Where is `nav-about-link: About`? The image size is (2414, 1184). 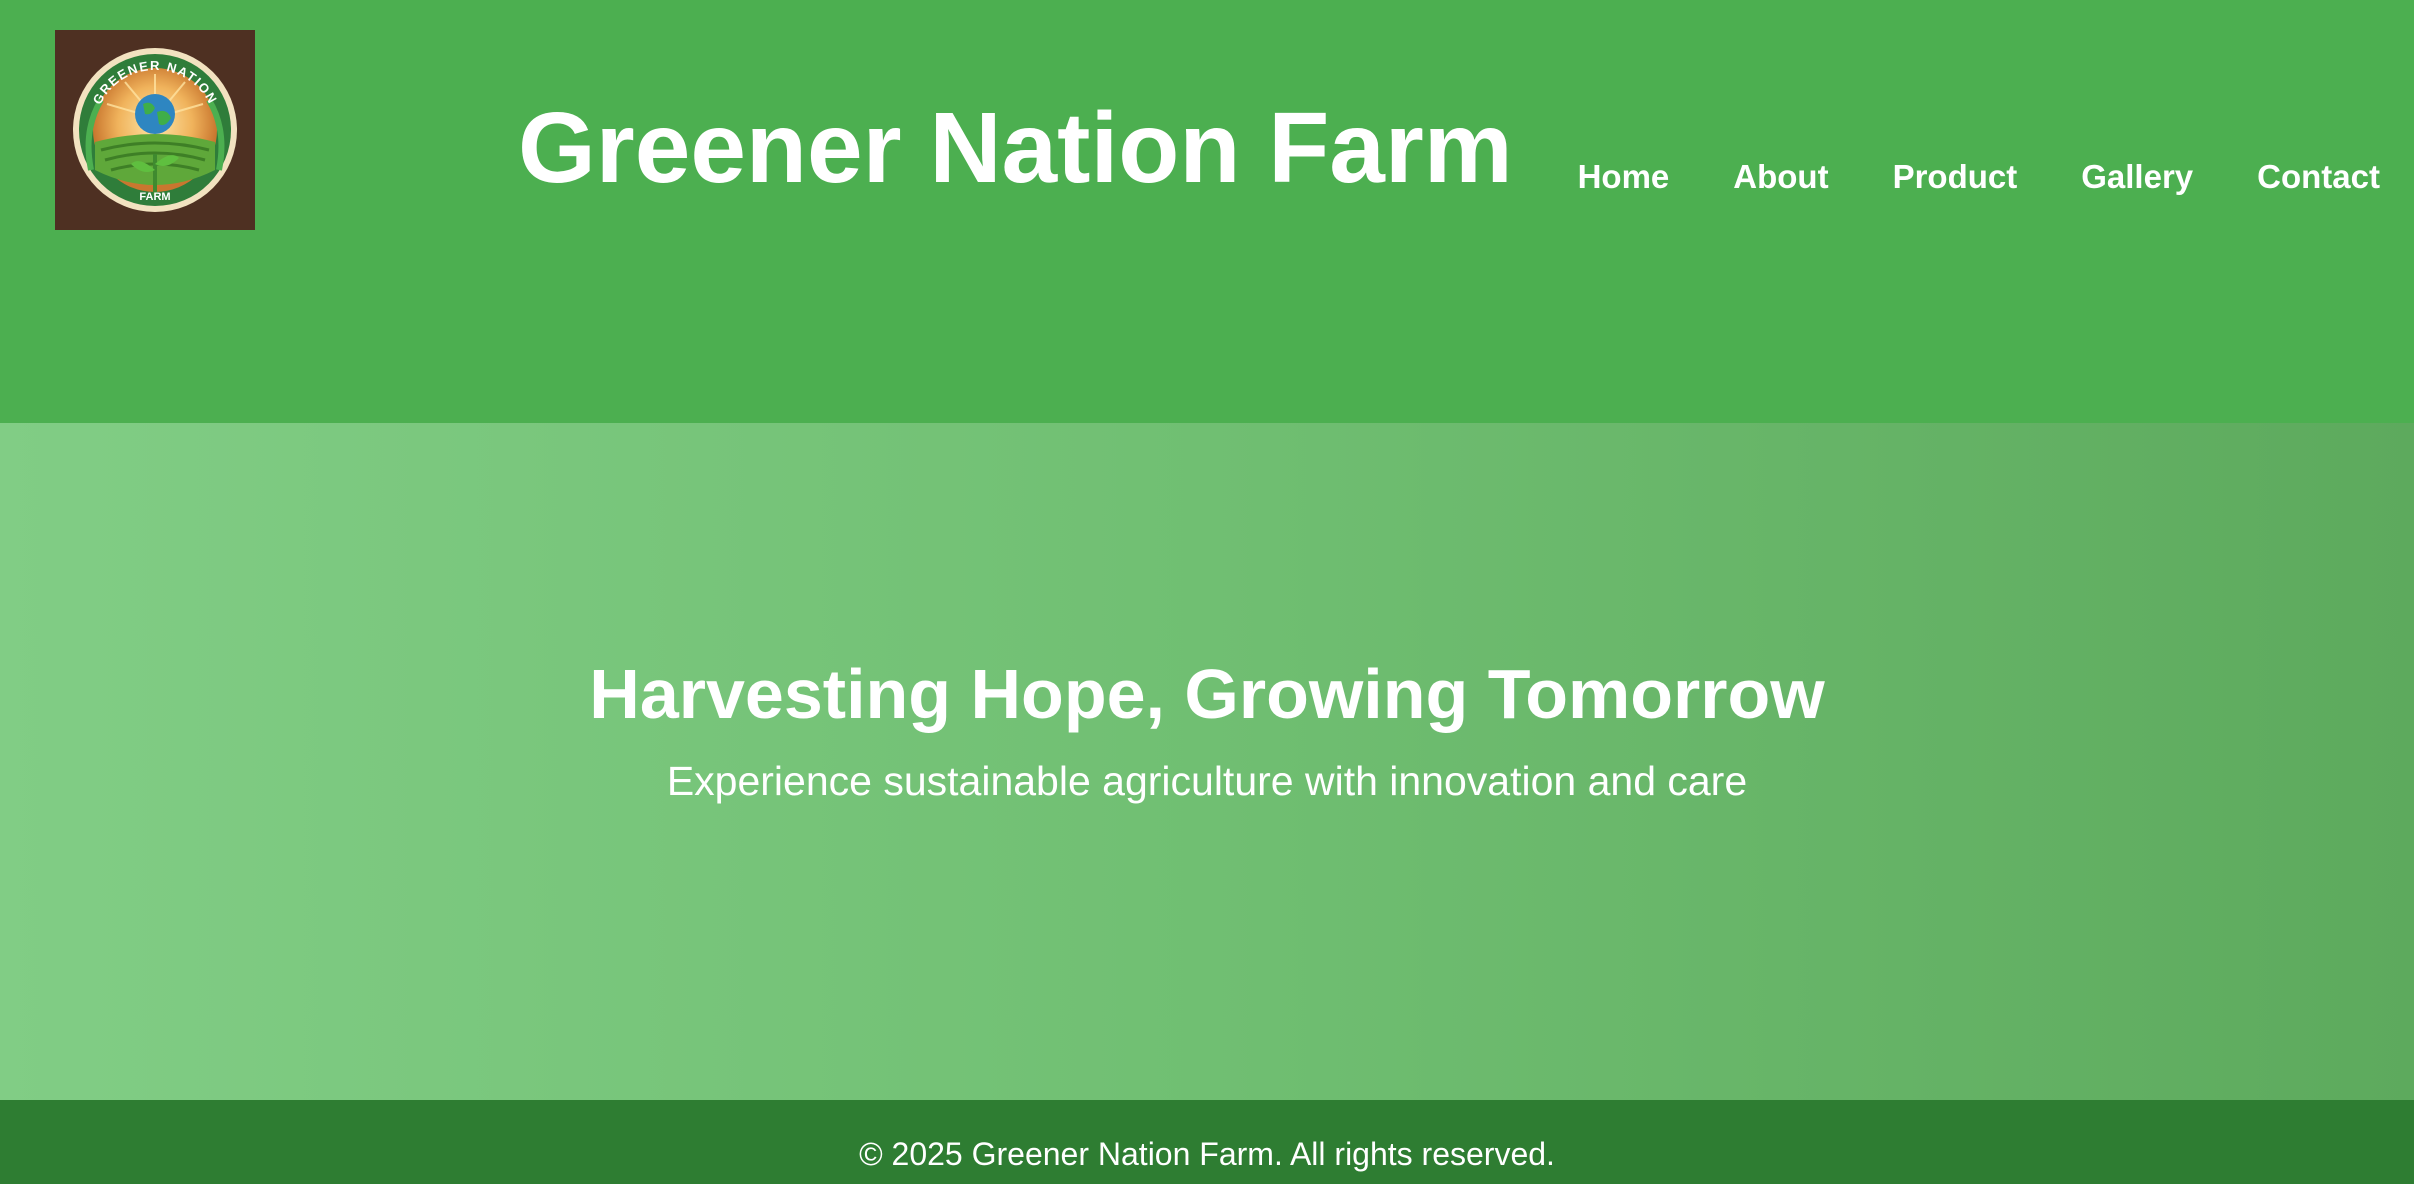 nav-about-link: About is located at coordinates (1780, 177).